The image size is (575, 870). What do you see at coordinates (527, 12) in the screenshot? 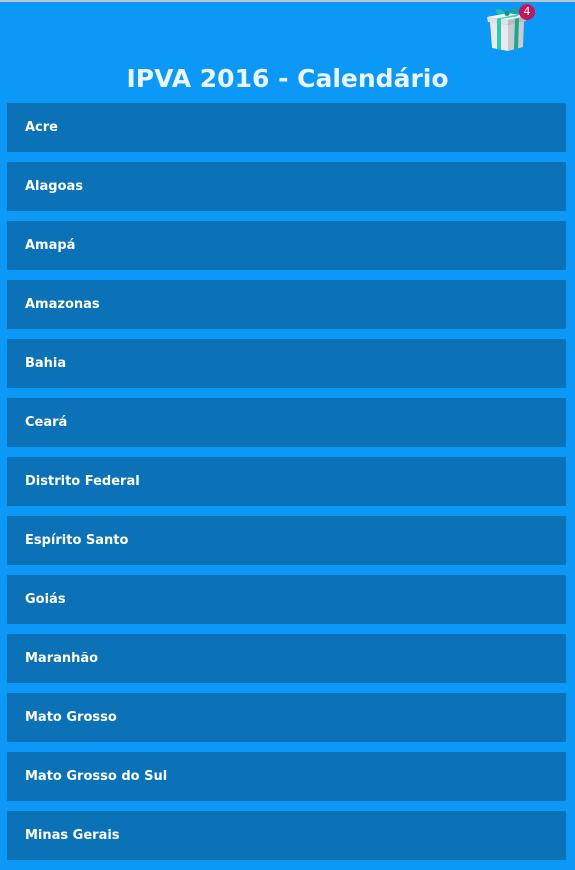
I see `notification-badge: 4` at bounding box center [527, 12].